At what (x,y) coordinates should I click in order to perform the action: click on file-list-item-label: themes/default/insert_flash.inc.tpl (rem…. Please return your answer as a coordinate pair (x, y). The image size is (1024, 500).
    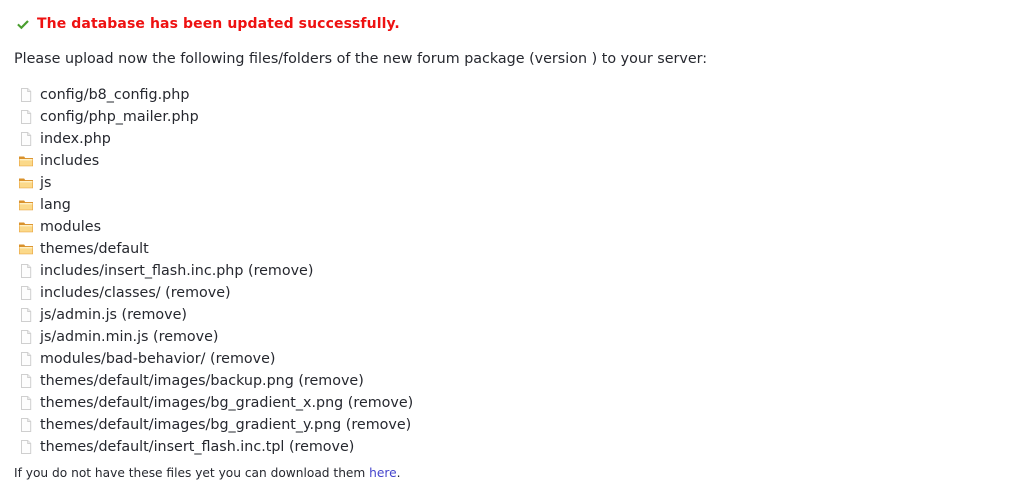
    Looking at the image, I should click on (197, 447).